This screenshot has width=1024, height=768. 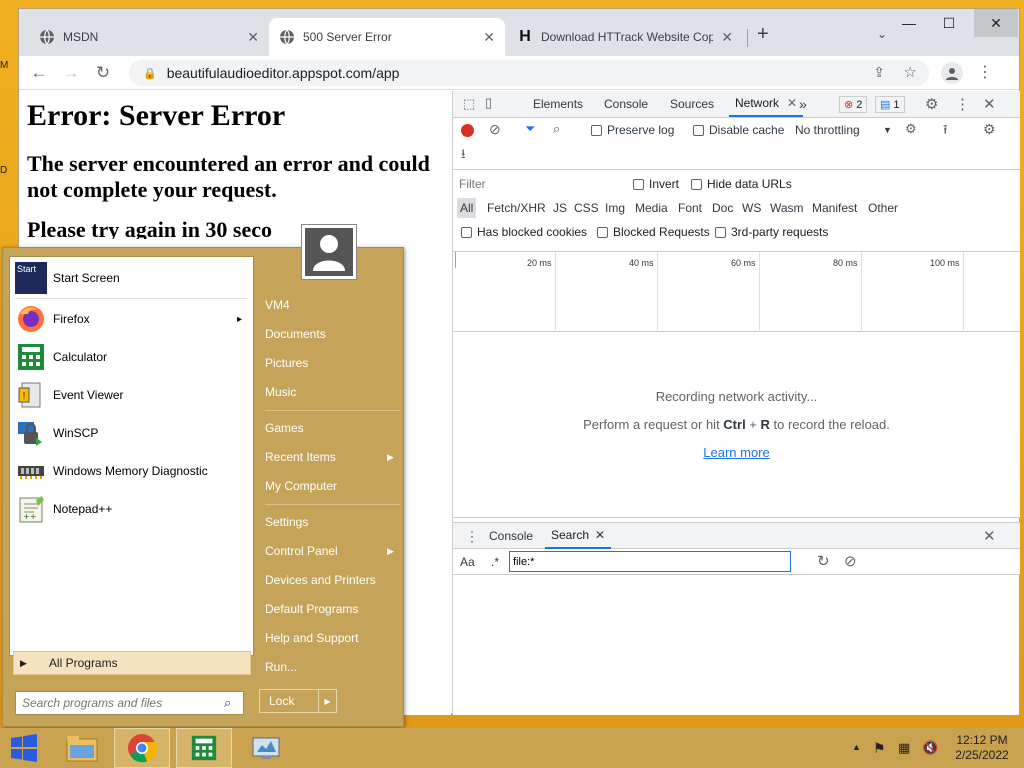 I want to click on start-link-documents: Documents, so click(x=332, y=334).